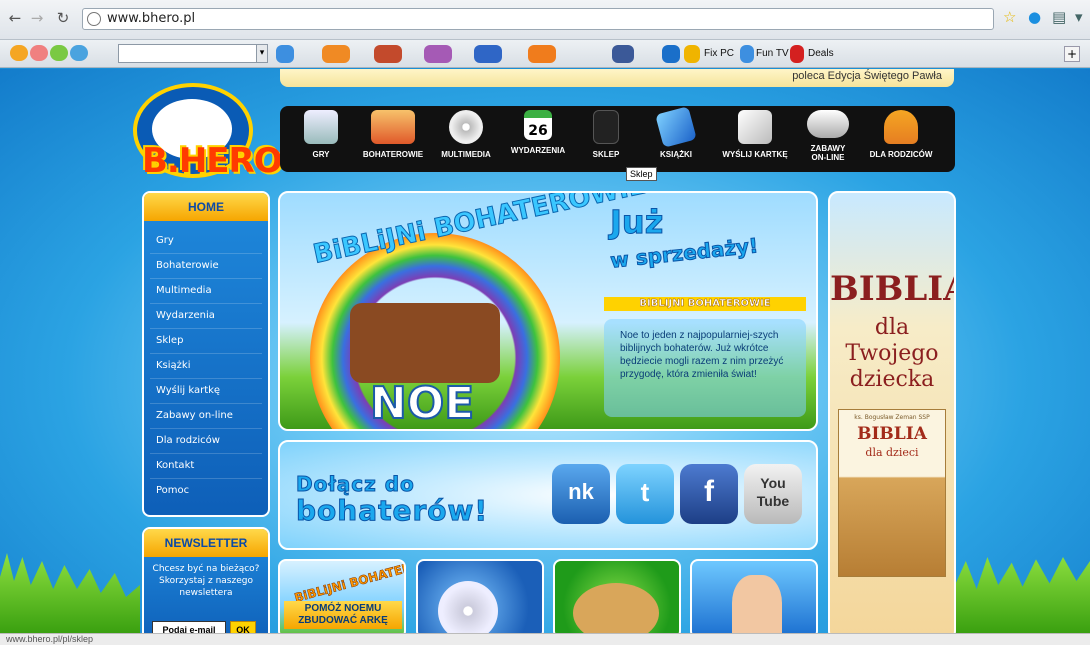  I want to click on toolbar-link-fixpc: Fix PC, so click(719, 53).